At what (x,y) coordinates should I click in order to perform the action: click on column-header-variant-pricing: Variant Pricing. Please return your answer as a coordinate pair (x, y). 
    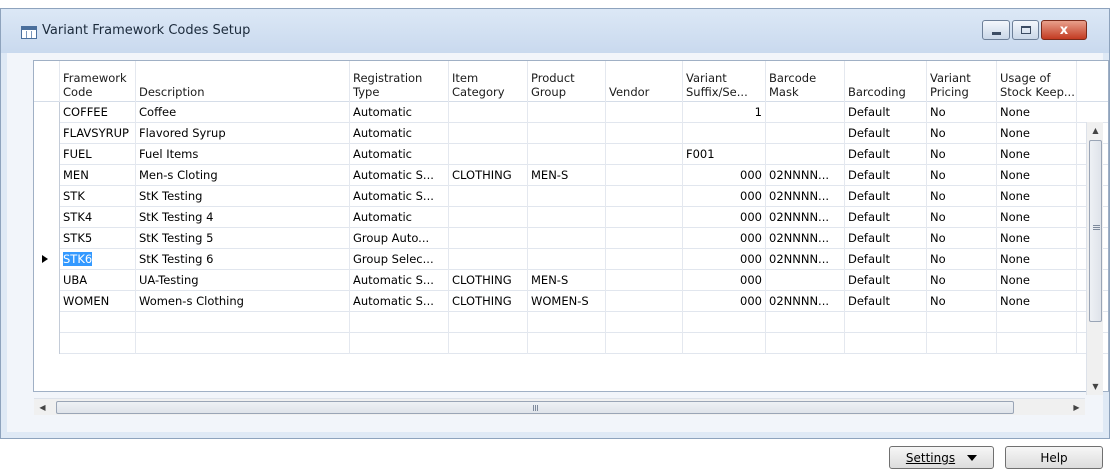
    Looking at the image, I should click on (962, 81).